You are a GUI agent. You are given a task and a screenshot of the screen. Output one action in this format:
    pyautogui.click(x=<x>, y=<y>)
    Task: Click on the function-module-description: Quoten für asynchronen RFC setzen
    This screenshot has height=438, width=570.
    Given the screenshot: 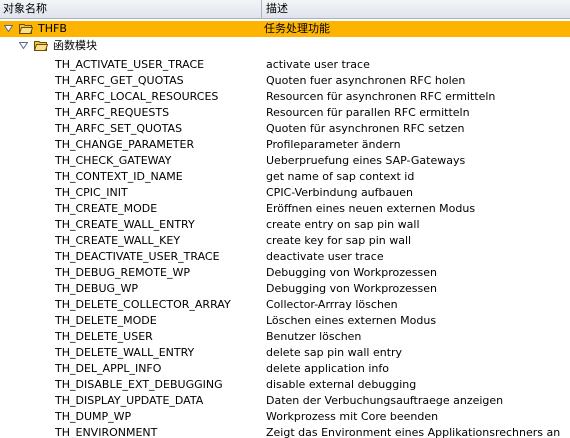 What is the action you would take?
    pyautogui.click(x=365, y=128)
    